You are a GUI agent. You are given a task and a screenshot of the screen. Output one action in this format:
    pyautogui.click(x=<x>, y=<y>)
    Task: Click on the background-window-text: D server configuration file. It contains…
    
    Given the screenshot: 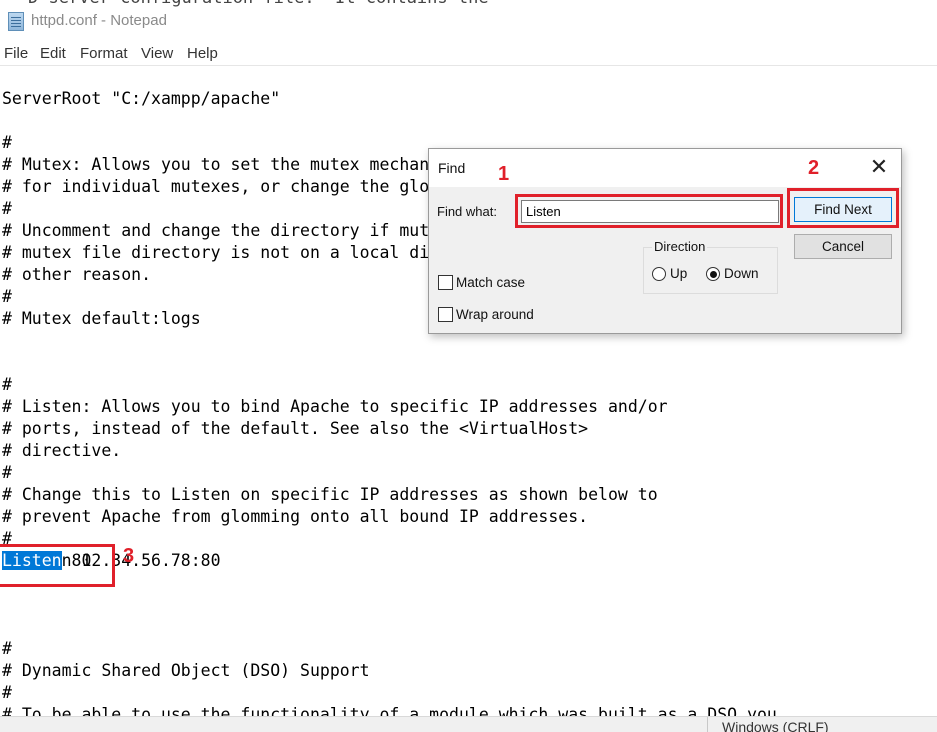 What is the action you would take?
    pyautogui.click(x=258, y=4)
    